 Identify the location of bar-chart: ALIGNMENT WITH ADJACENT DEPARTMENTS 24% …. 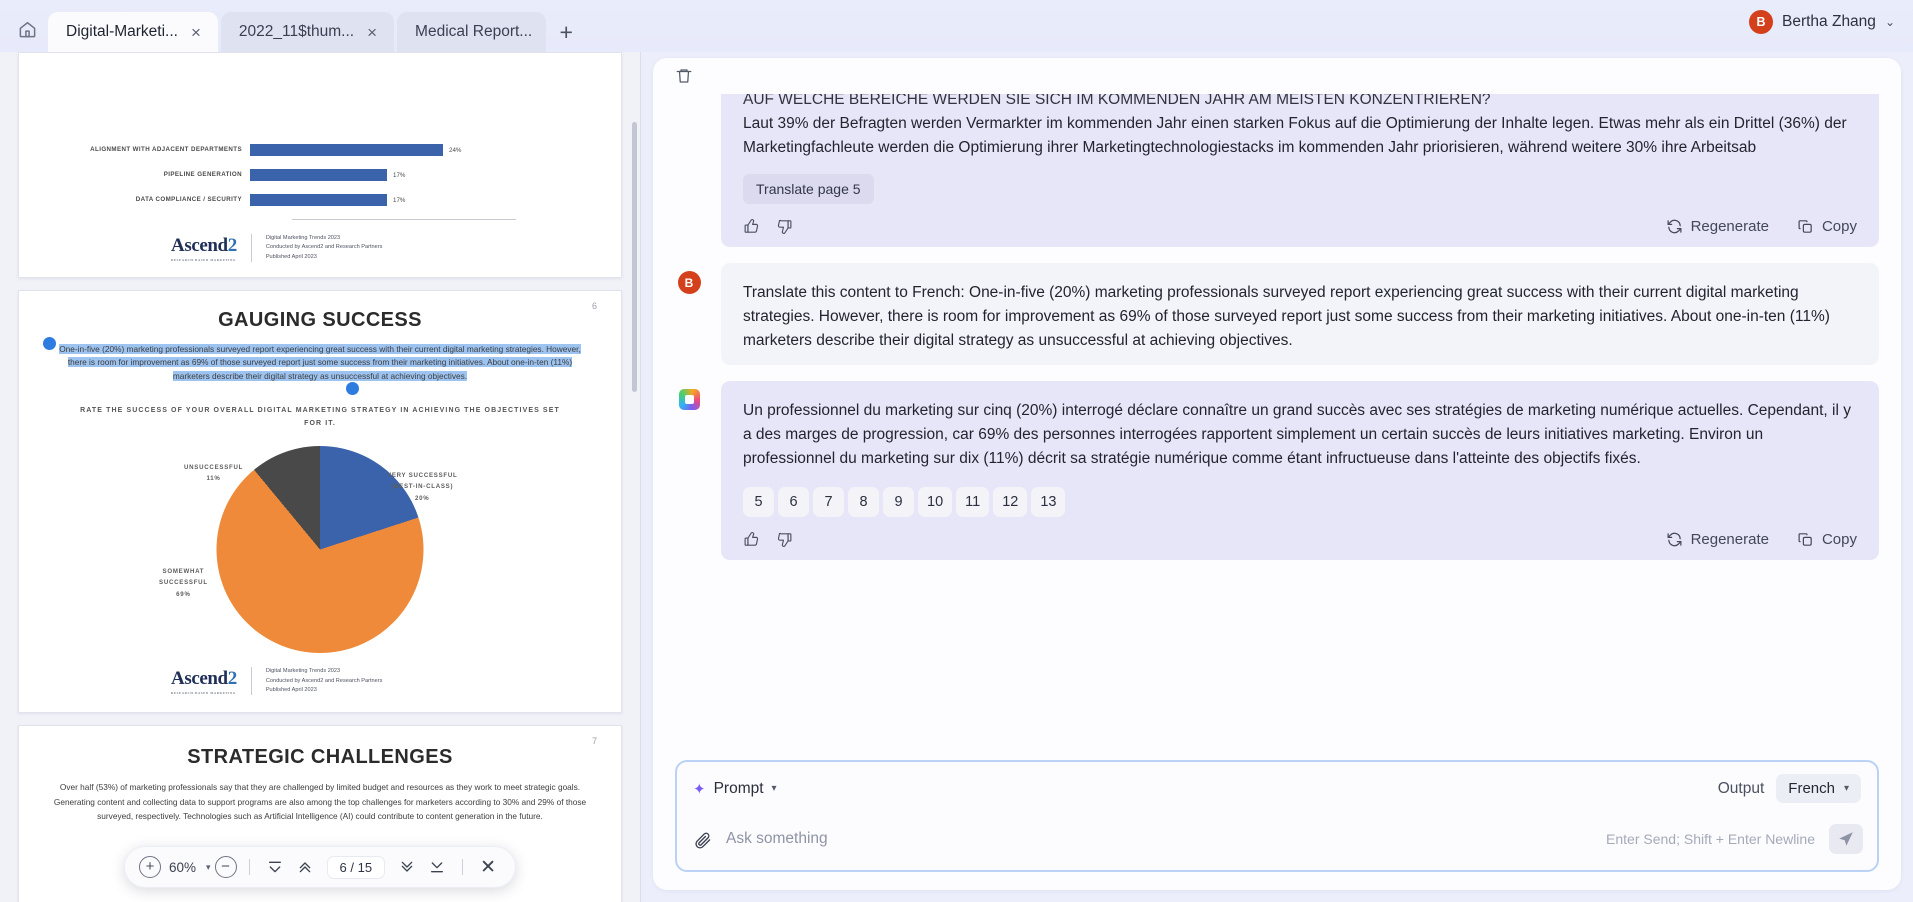
(320, 181).